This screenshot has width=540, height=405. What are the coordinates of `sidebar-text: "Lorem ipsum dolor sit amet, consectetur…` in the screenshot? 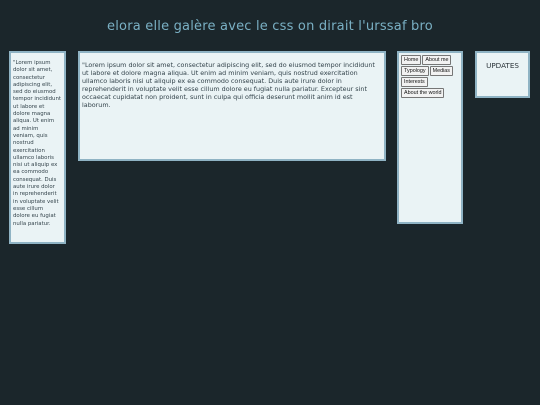 It's located at (37, 143).